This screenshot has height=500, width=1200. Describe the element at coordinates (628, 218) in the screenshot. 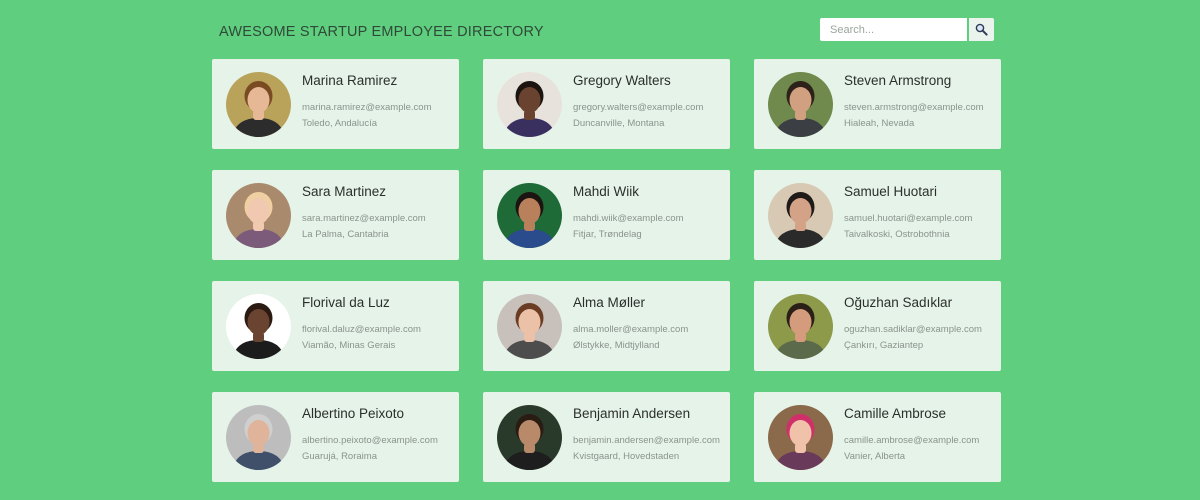

I see `employee-email: mahdi.wiik@example.com` at that location.